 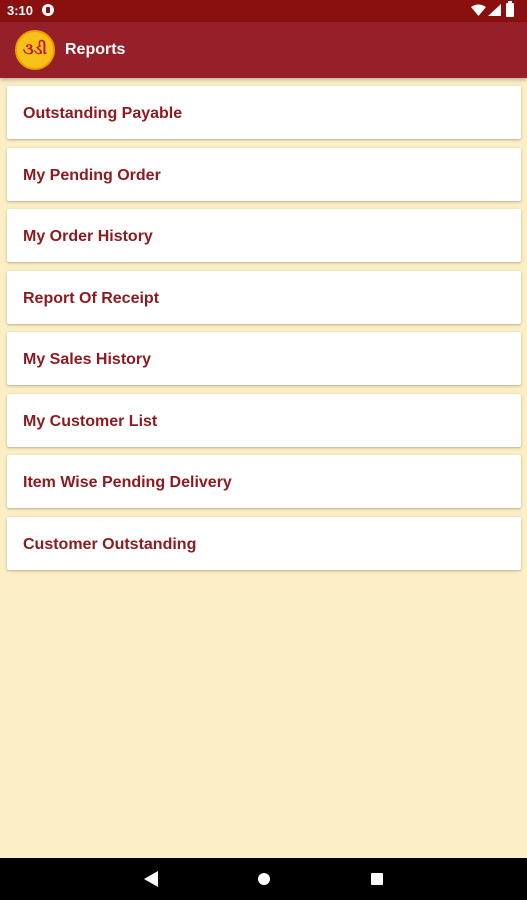 What do you see at coordinates (264, 420) in the screenshot?
I see `menu-item-my-customer-list: My Customer List` at bounding box center [264, 420].